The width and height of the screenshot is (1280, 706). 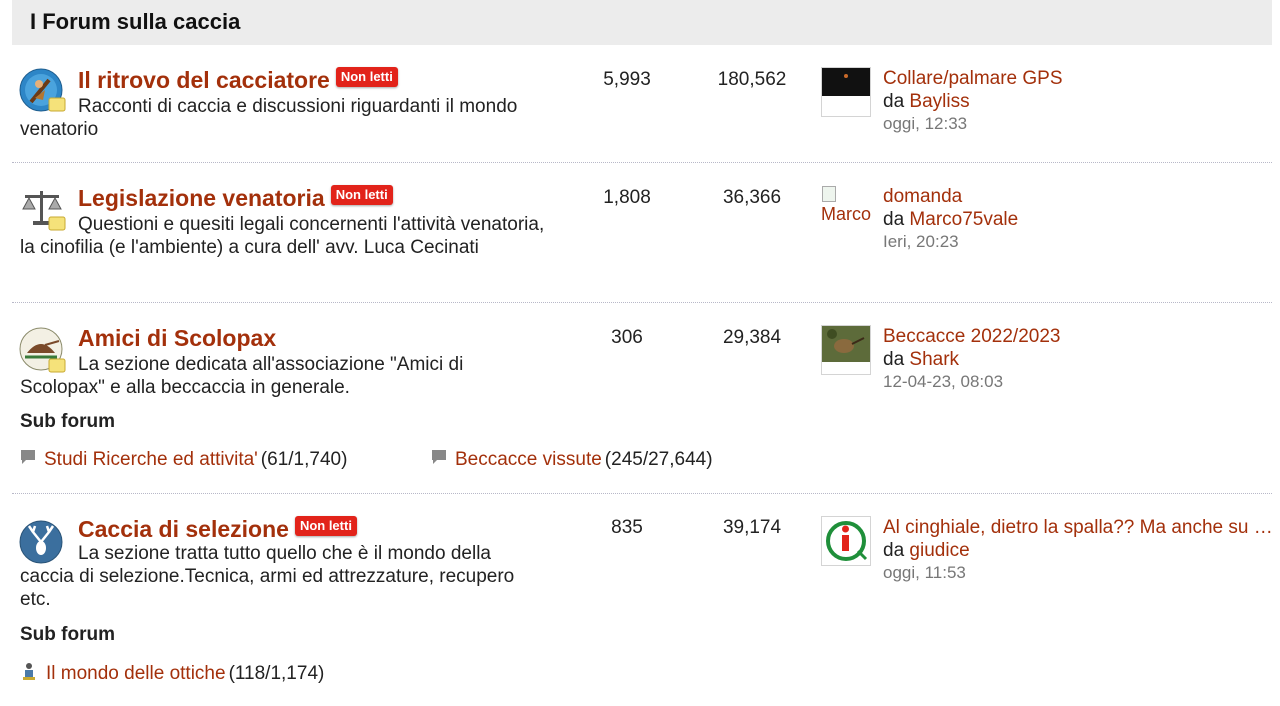 What do you see at coordinates (136, 673) in the screenshot?
I see `subforum-link: Il mondo delle ottiche` at bounding box center [136, 673].